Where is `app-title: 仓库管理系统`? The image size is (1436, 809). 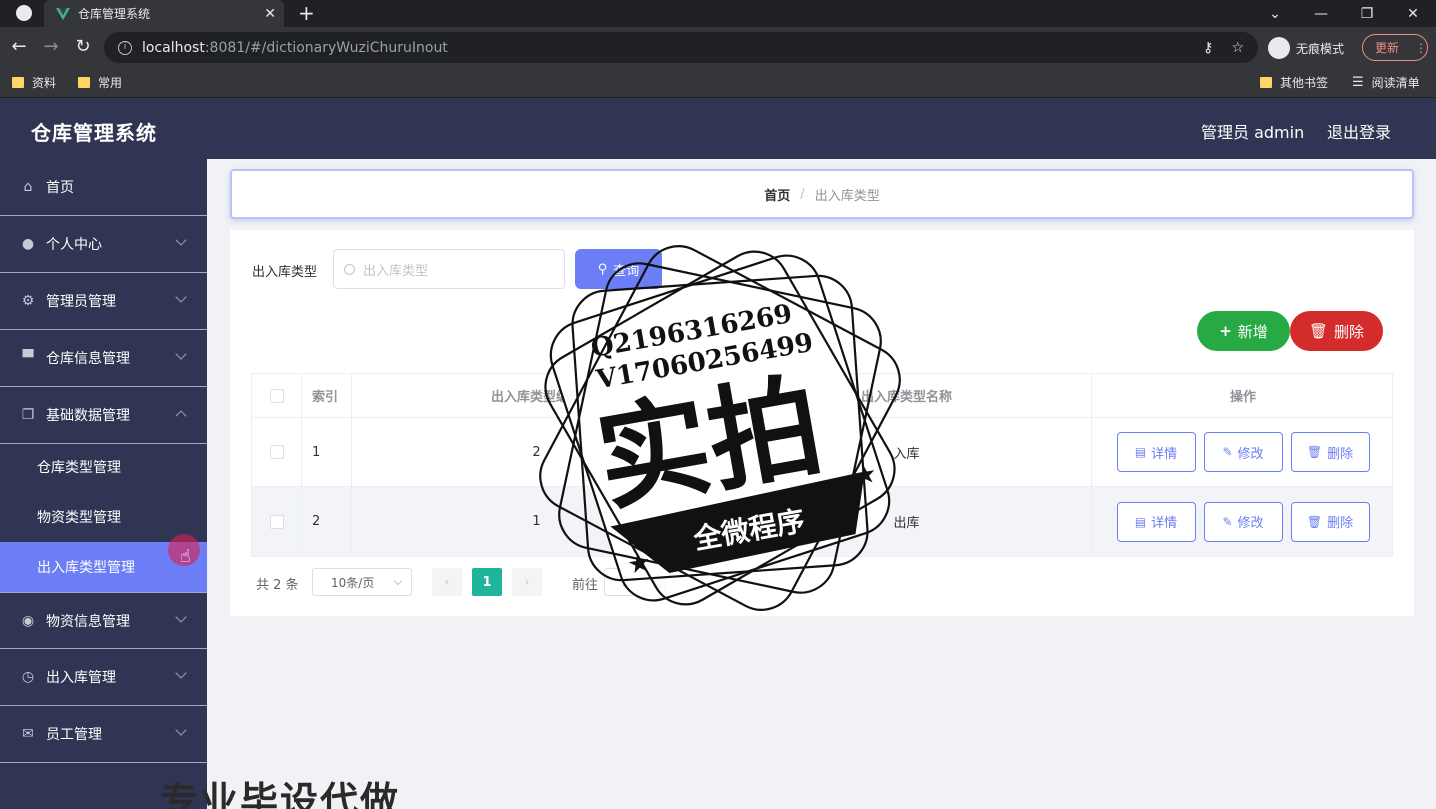 app-title: 仓库管理系统 is located at coordinates (94, 133).